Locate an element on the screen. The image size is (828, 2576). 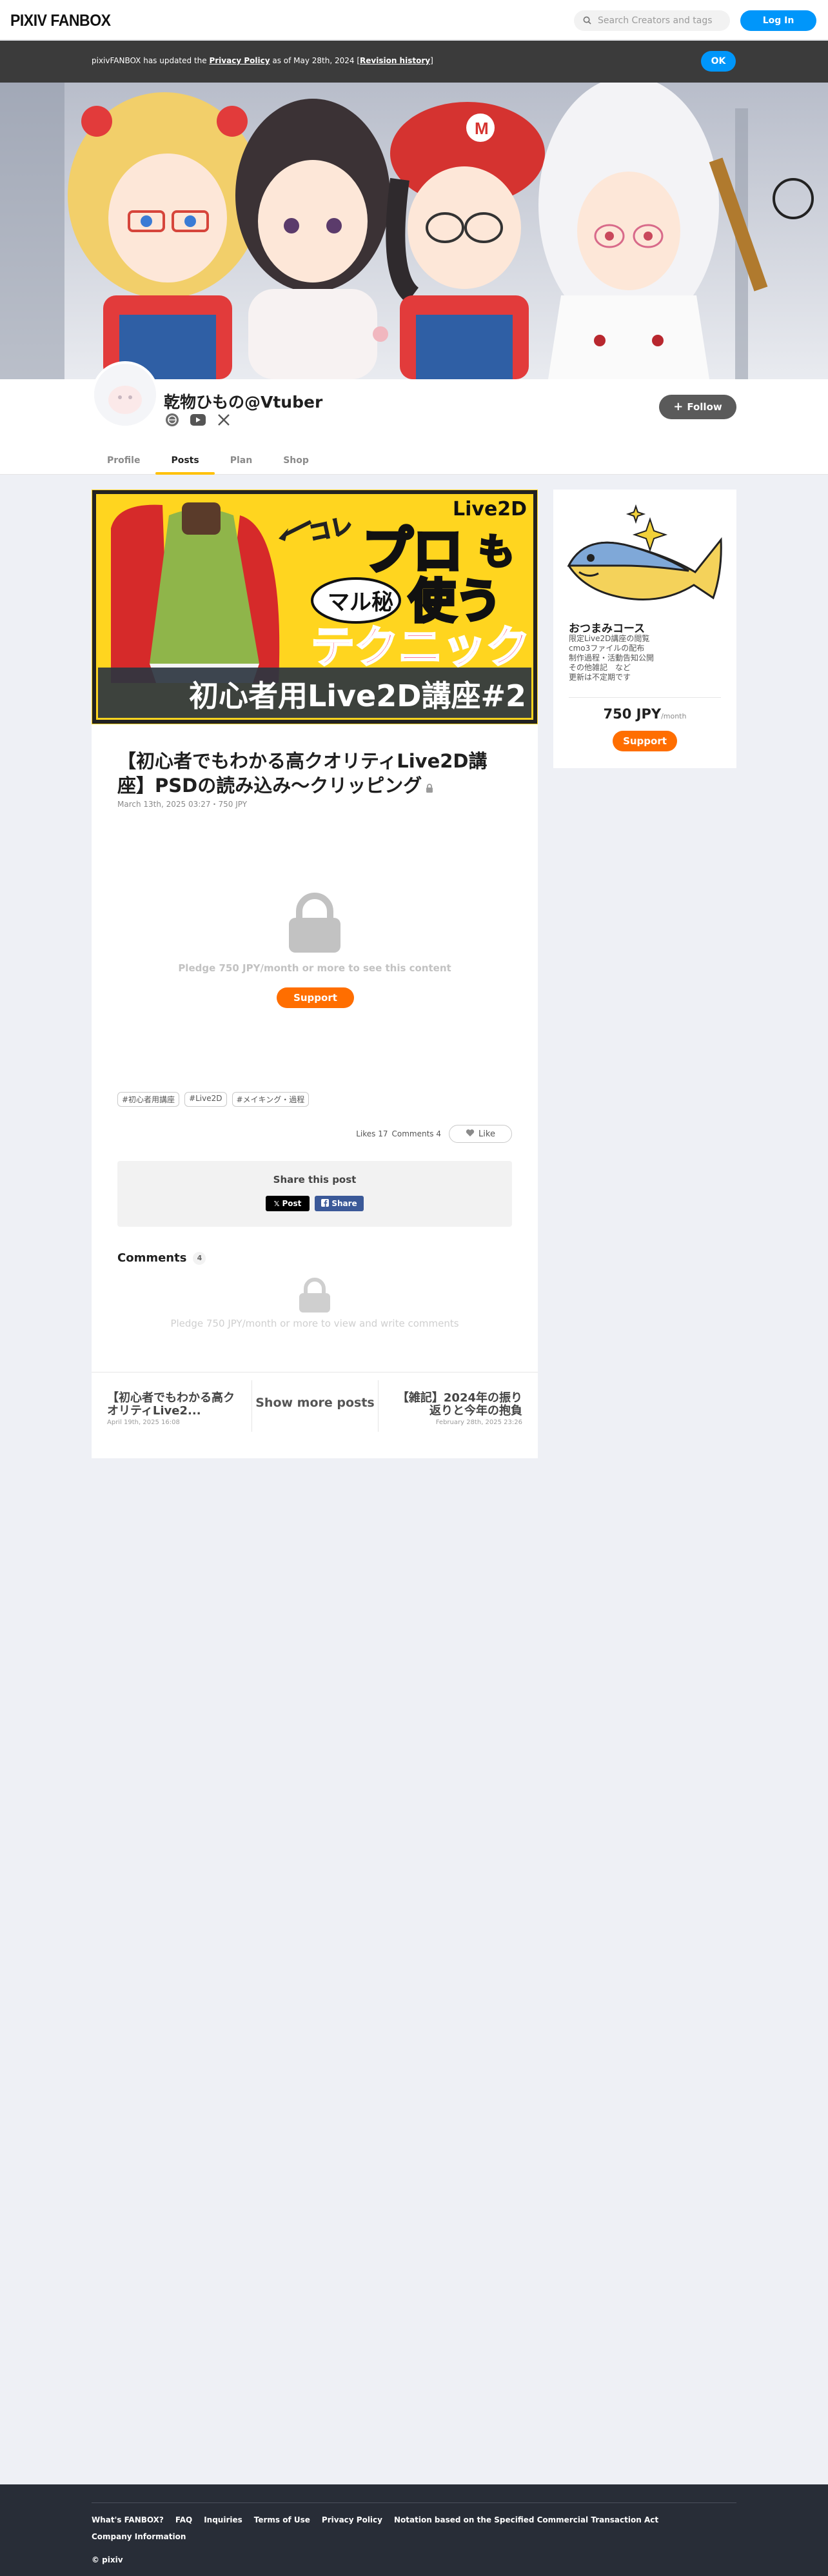
like-label: Like is located at coordinates (486, 1134).